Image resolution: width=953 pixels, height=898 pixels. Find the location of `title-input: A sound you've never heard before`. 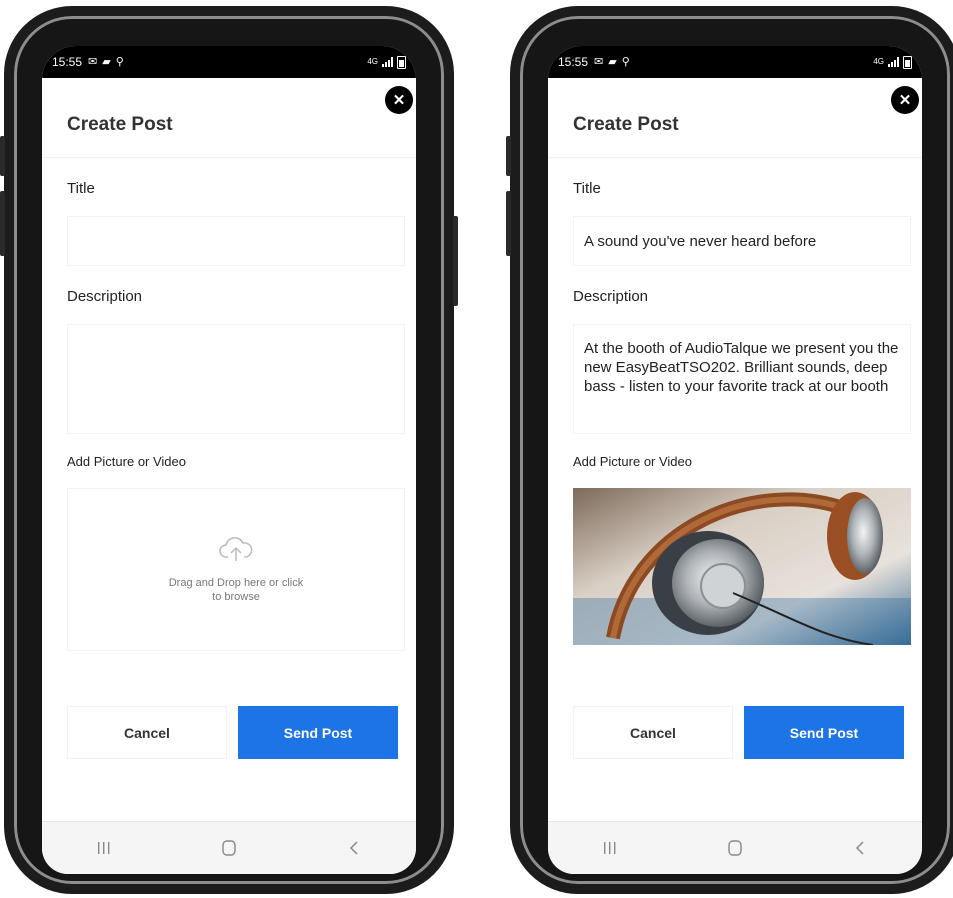

title-input: A sound you've never heard before is located at coordinates (742, 241).